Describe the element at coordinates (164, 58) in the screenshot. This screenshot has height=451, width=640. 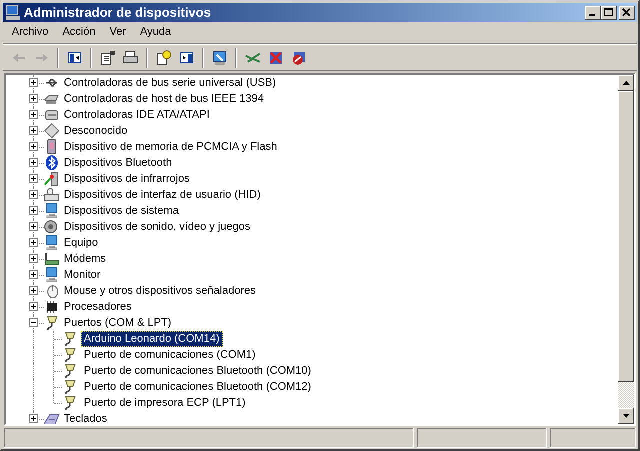
I see `help-icon` at that location.